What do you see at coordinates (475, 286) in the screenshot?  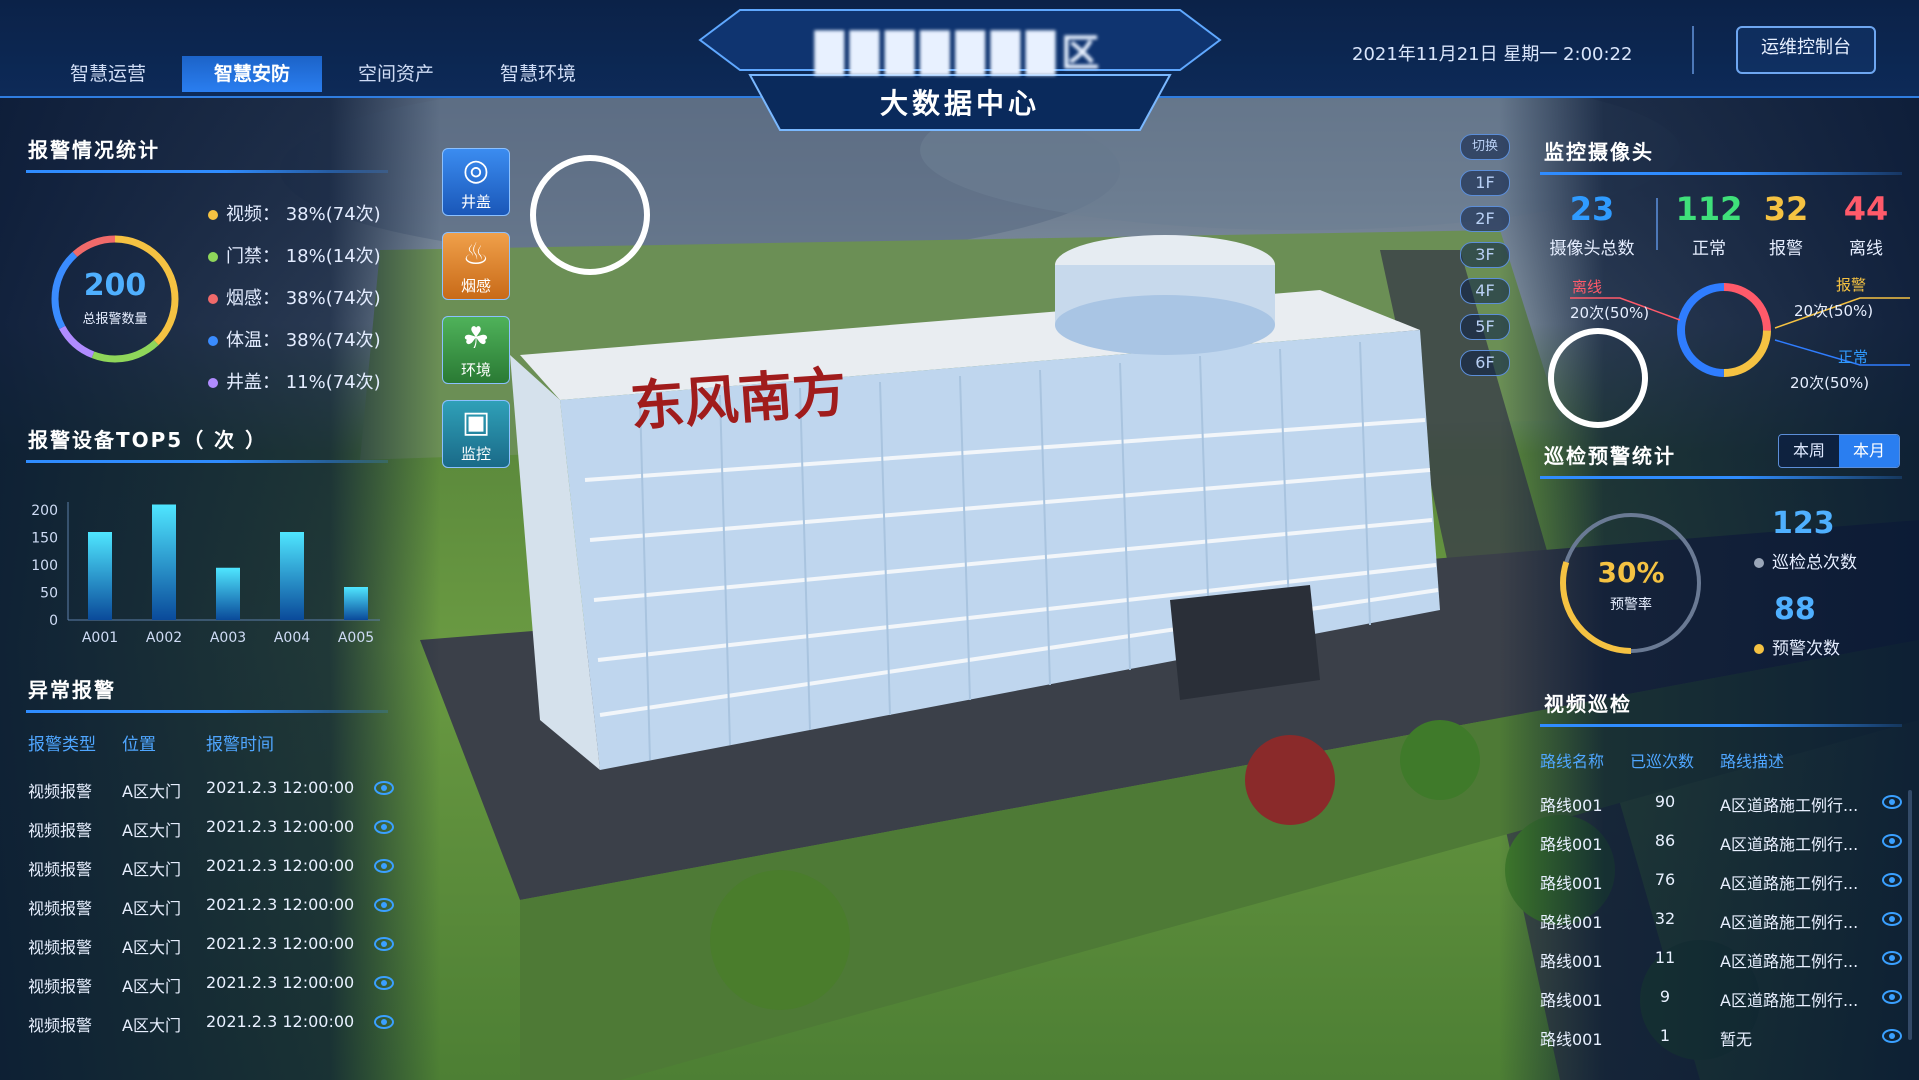 I see `layer-button-label: 烟感` at bounding box center [475, 286].